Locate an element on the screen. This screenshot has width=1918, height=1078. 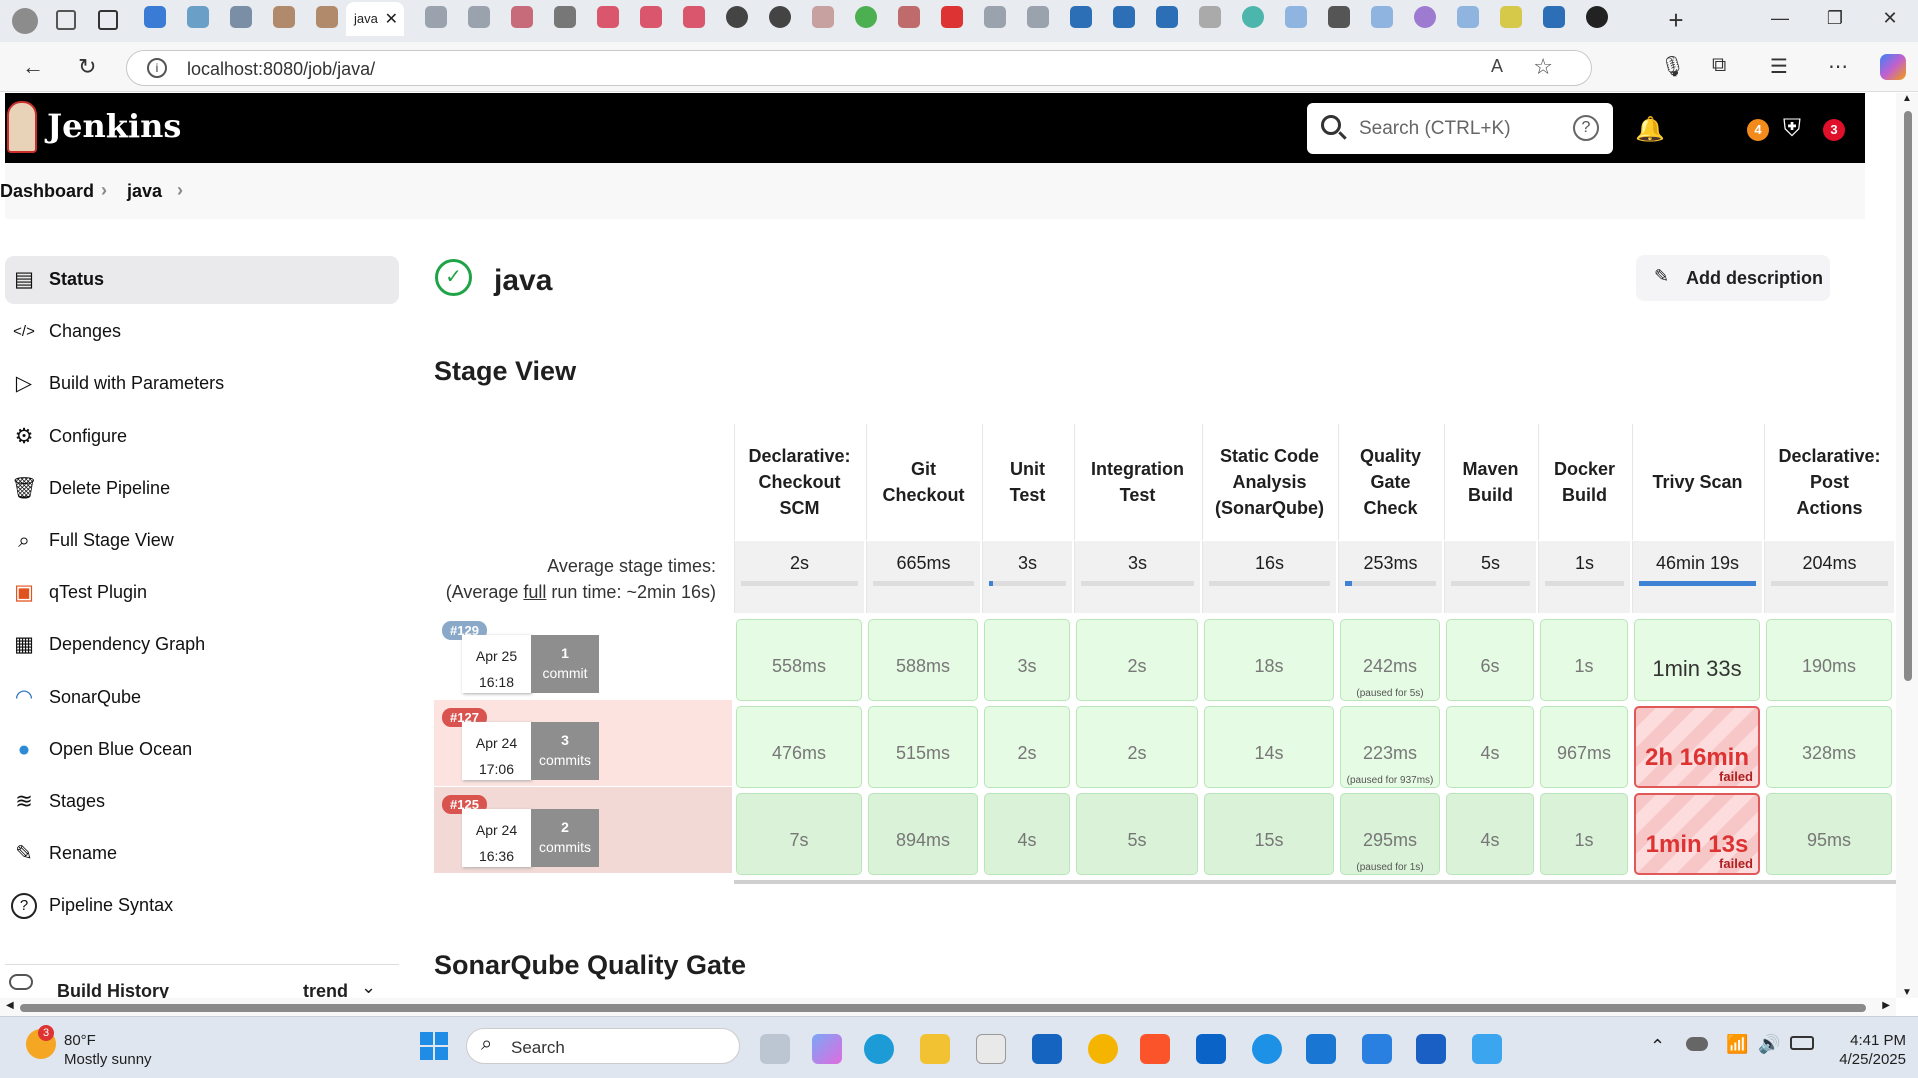
stage-cell-failed: 1min 13s failed is located at coordinates (1697, 834).